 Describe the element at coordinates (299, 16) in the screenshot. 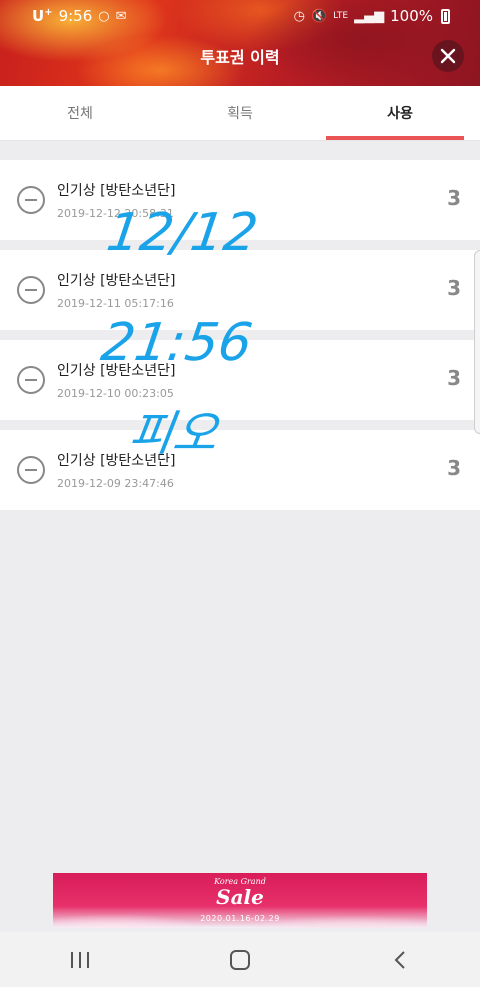

I see `alarm-icon: ◷` at that location.